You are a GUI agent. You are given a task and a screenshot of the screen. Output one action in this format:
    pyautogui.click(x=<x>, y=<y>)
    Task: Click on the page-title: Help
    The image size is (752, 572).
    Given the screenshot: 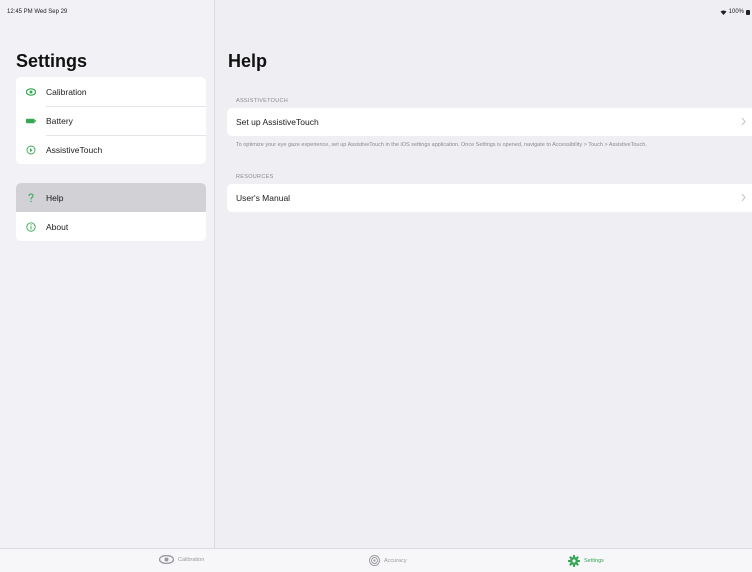 What is the action you would take?
    pyautogui.click(x=248, y=61)
    